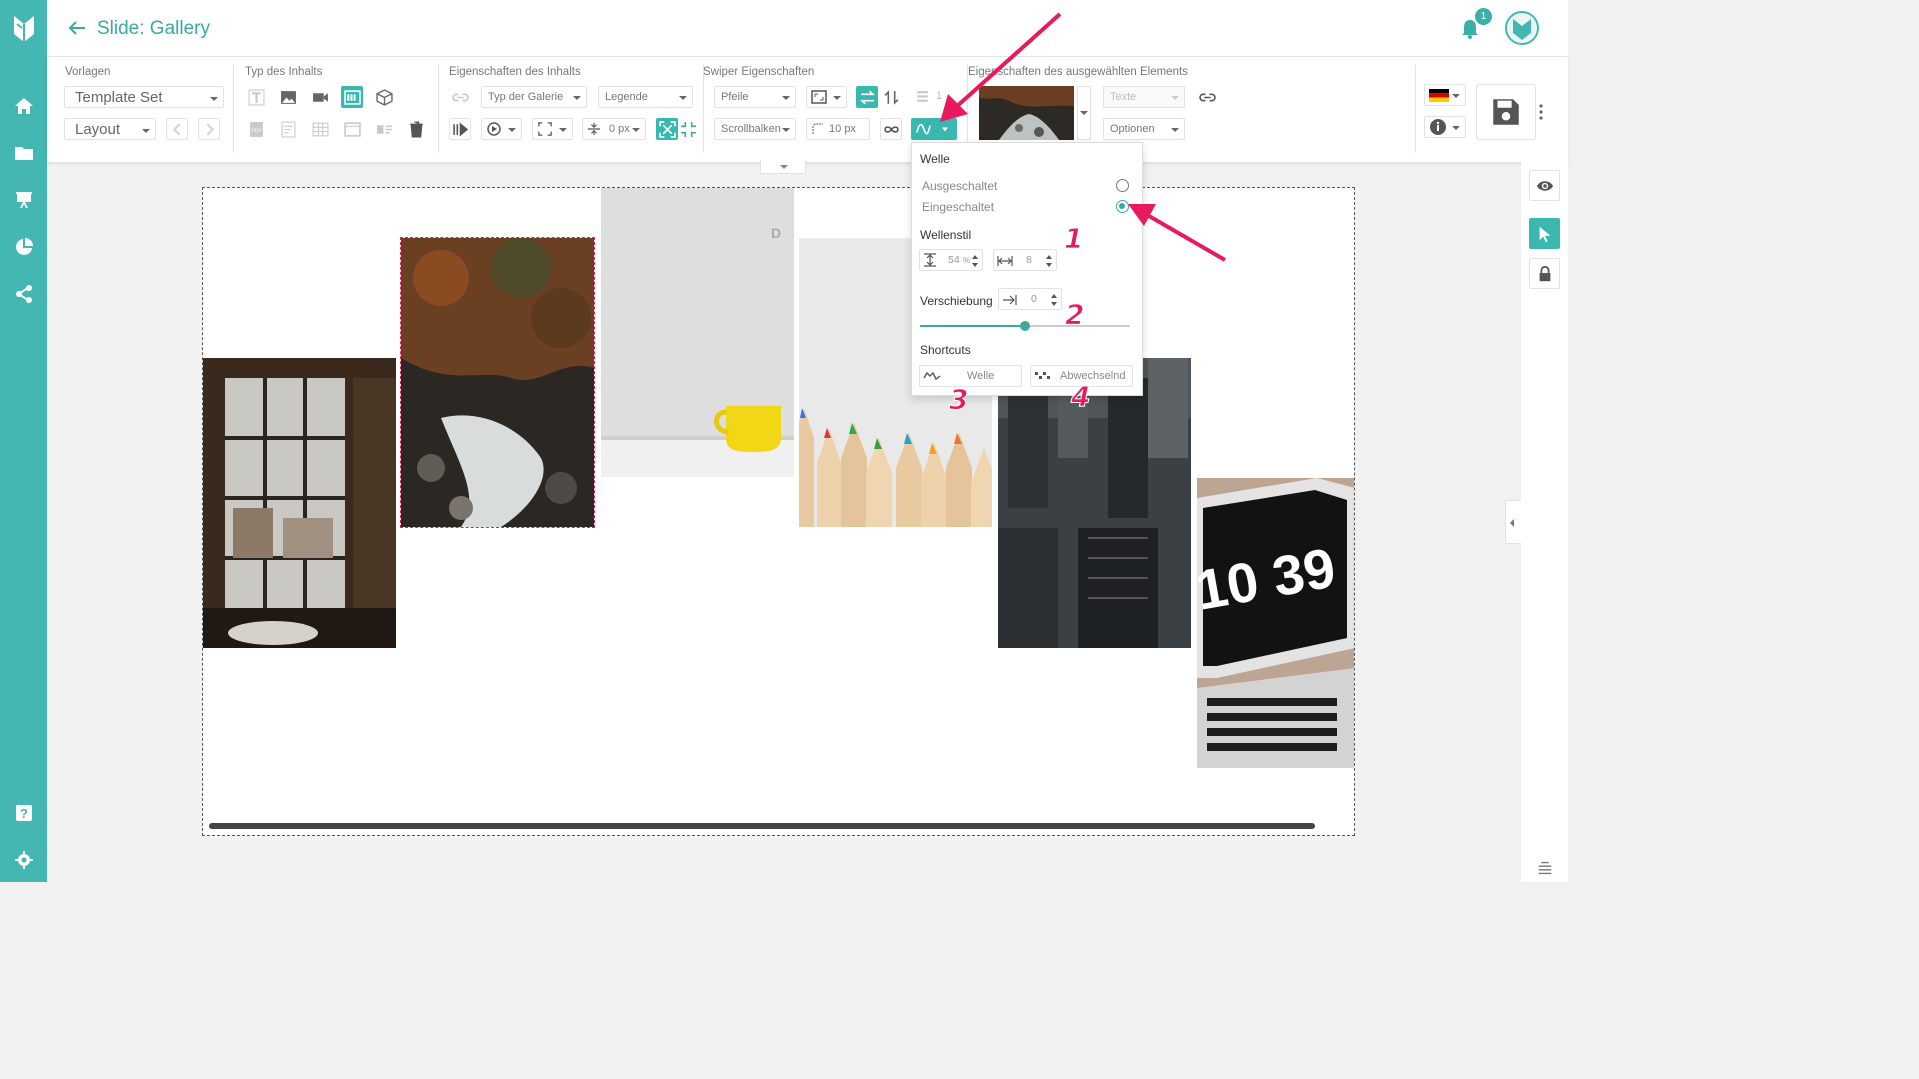 This screenshot has width=1919, height=1079. What do you see at coordinates (1094, 503) in the screenshot?
I see `gallery-image-city` at bounding box center [1094, 503].